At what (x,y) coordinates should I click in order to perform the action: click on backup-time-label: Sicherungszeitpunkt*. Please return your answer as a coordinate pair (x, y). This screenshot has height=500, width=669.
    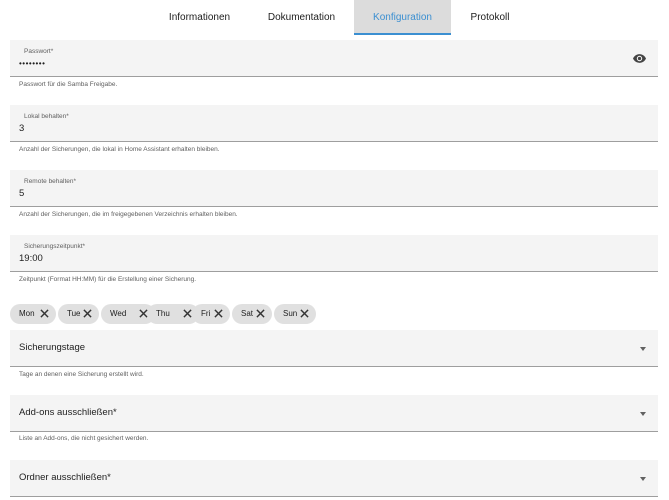
    Looking at the image, I should click on (55, 246).